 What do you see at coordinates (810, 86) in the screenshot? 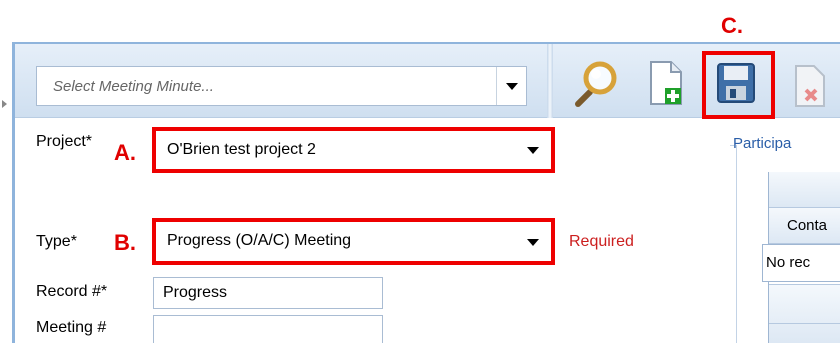
I see `delete-document-icon` at bounding box center [810, 86].